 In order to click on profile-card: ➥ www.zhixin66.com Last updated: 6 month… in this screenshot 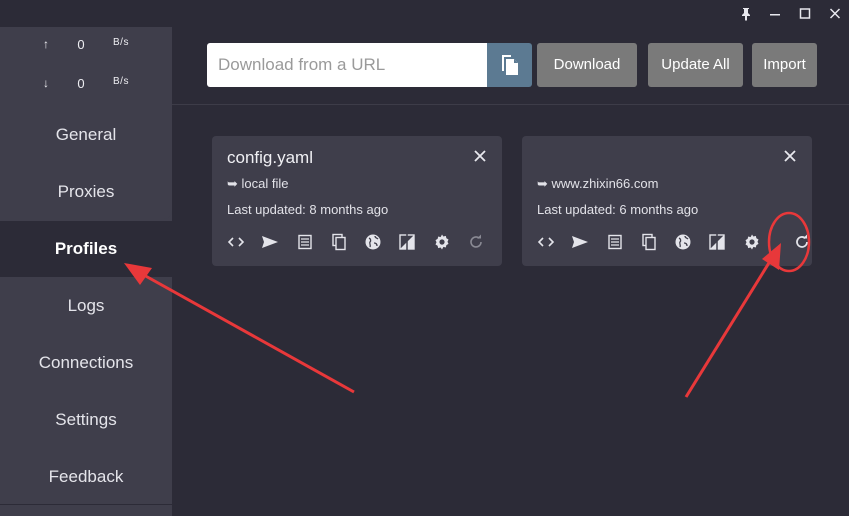, I will do `click(667, 201)`.